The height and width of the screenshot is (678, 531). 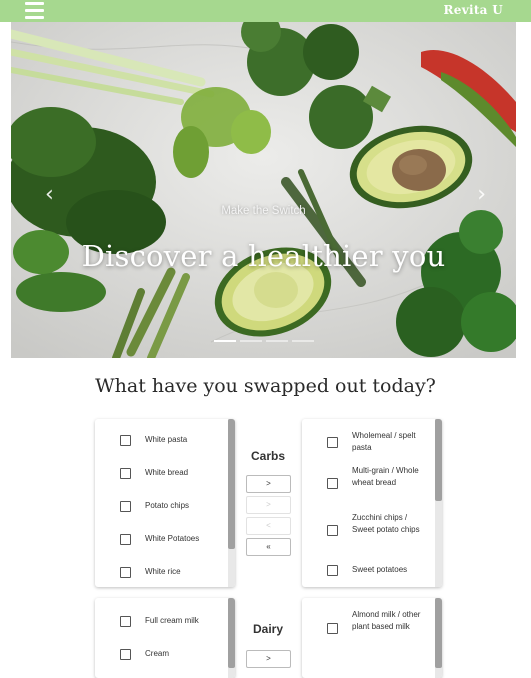 What do you see at coordinates (332, 483) in the screenshot?
I see `checkbox-multigrain-bread` at bounding box center [332, 483].